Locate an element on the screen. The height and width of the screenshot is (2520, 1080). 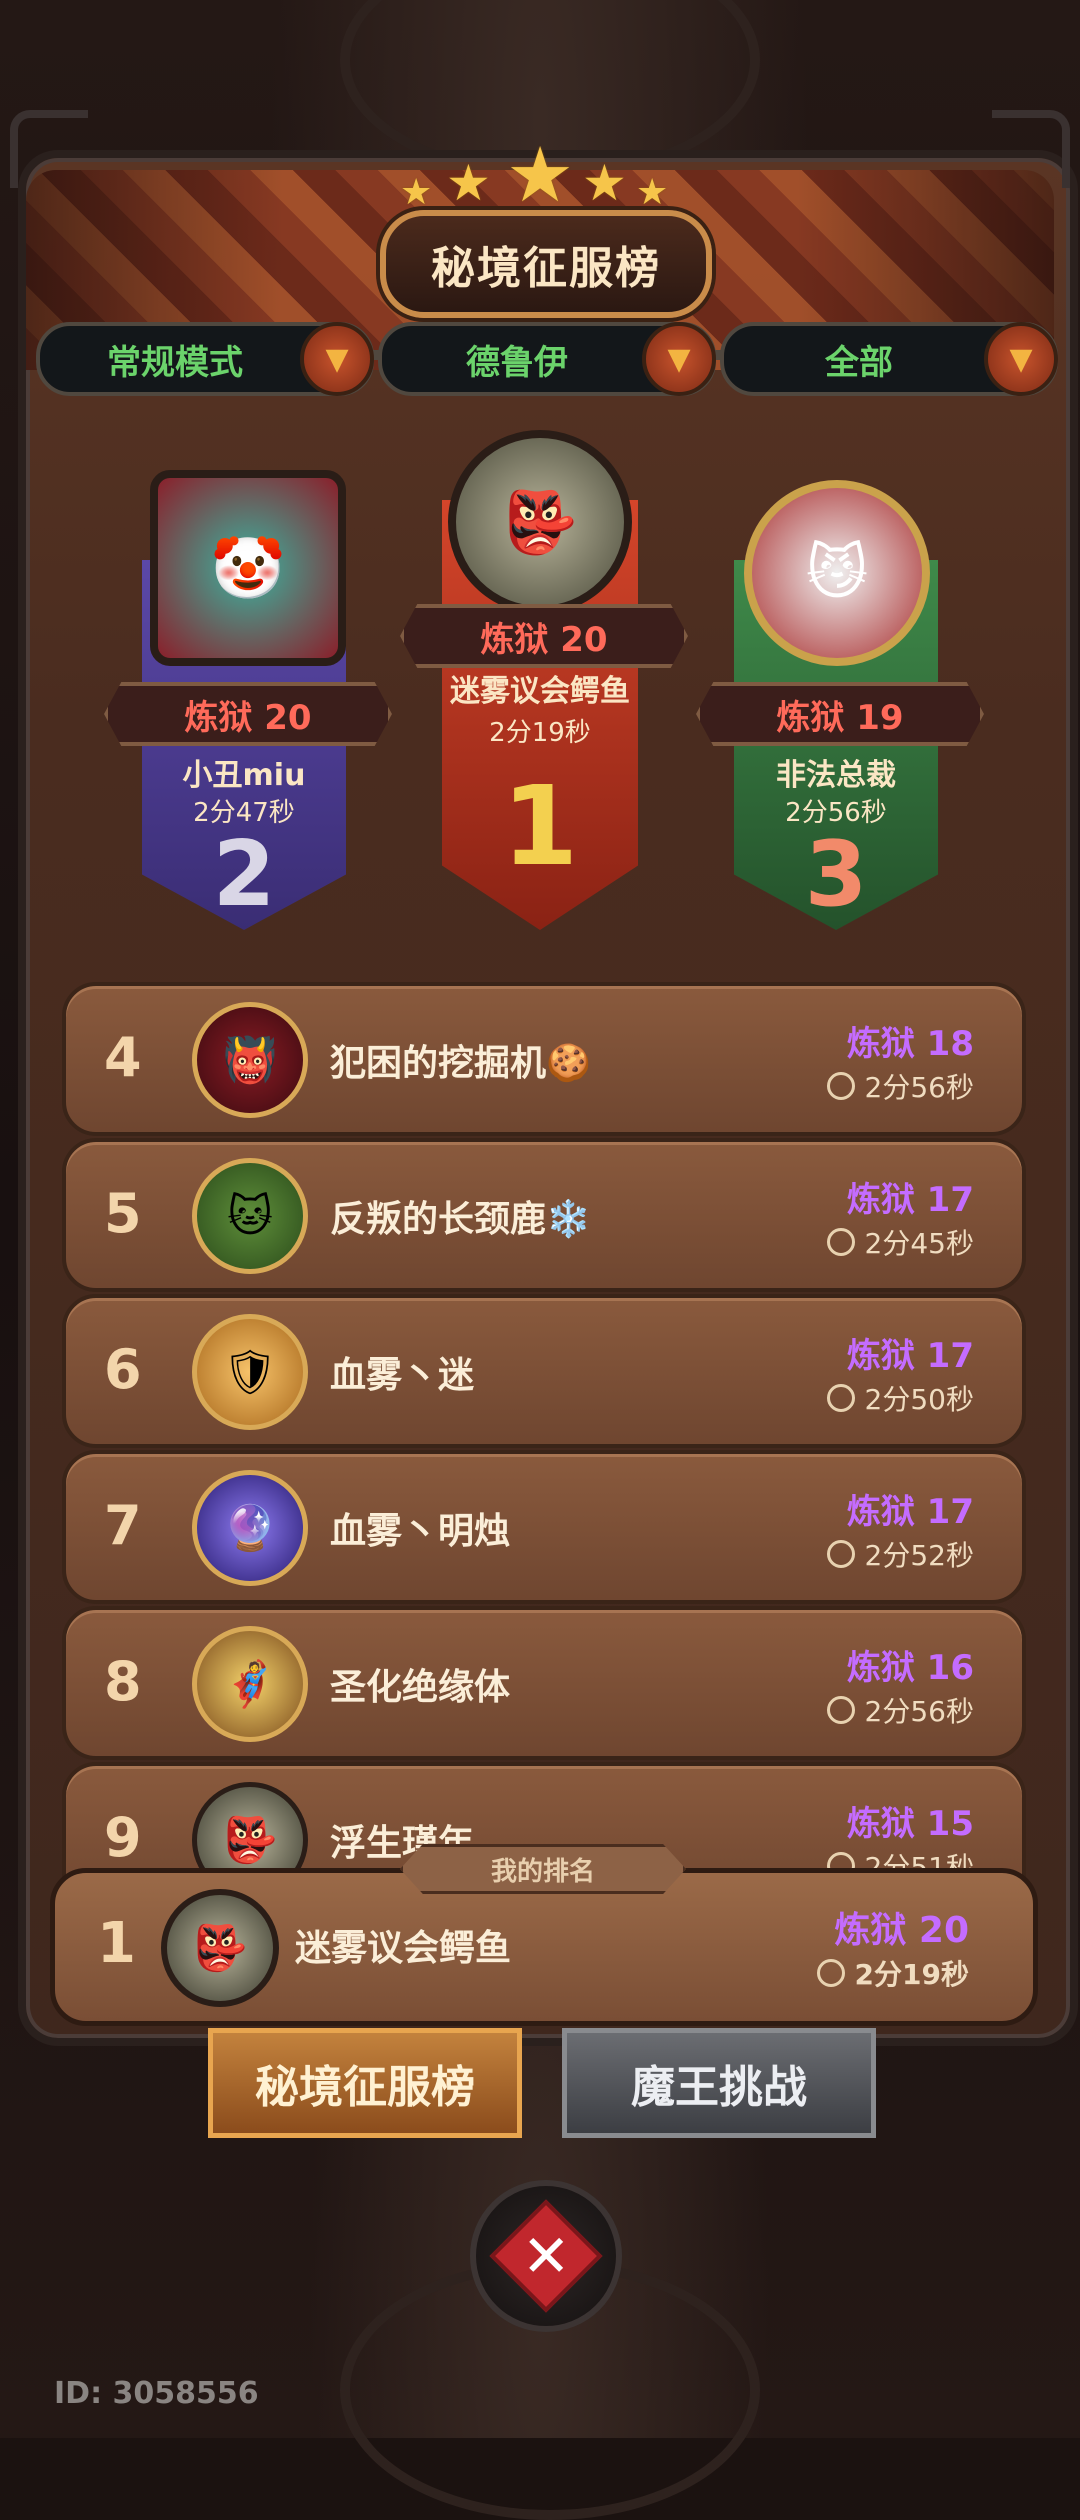
ranking-row: 4 👹 犯困的挖掘机🍪 炼狱 18 2分56秒 is located at coordinates (544, 1059).